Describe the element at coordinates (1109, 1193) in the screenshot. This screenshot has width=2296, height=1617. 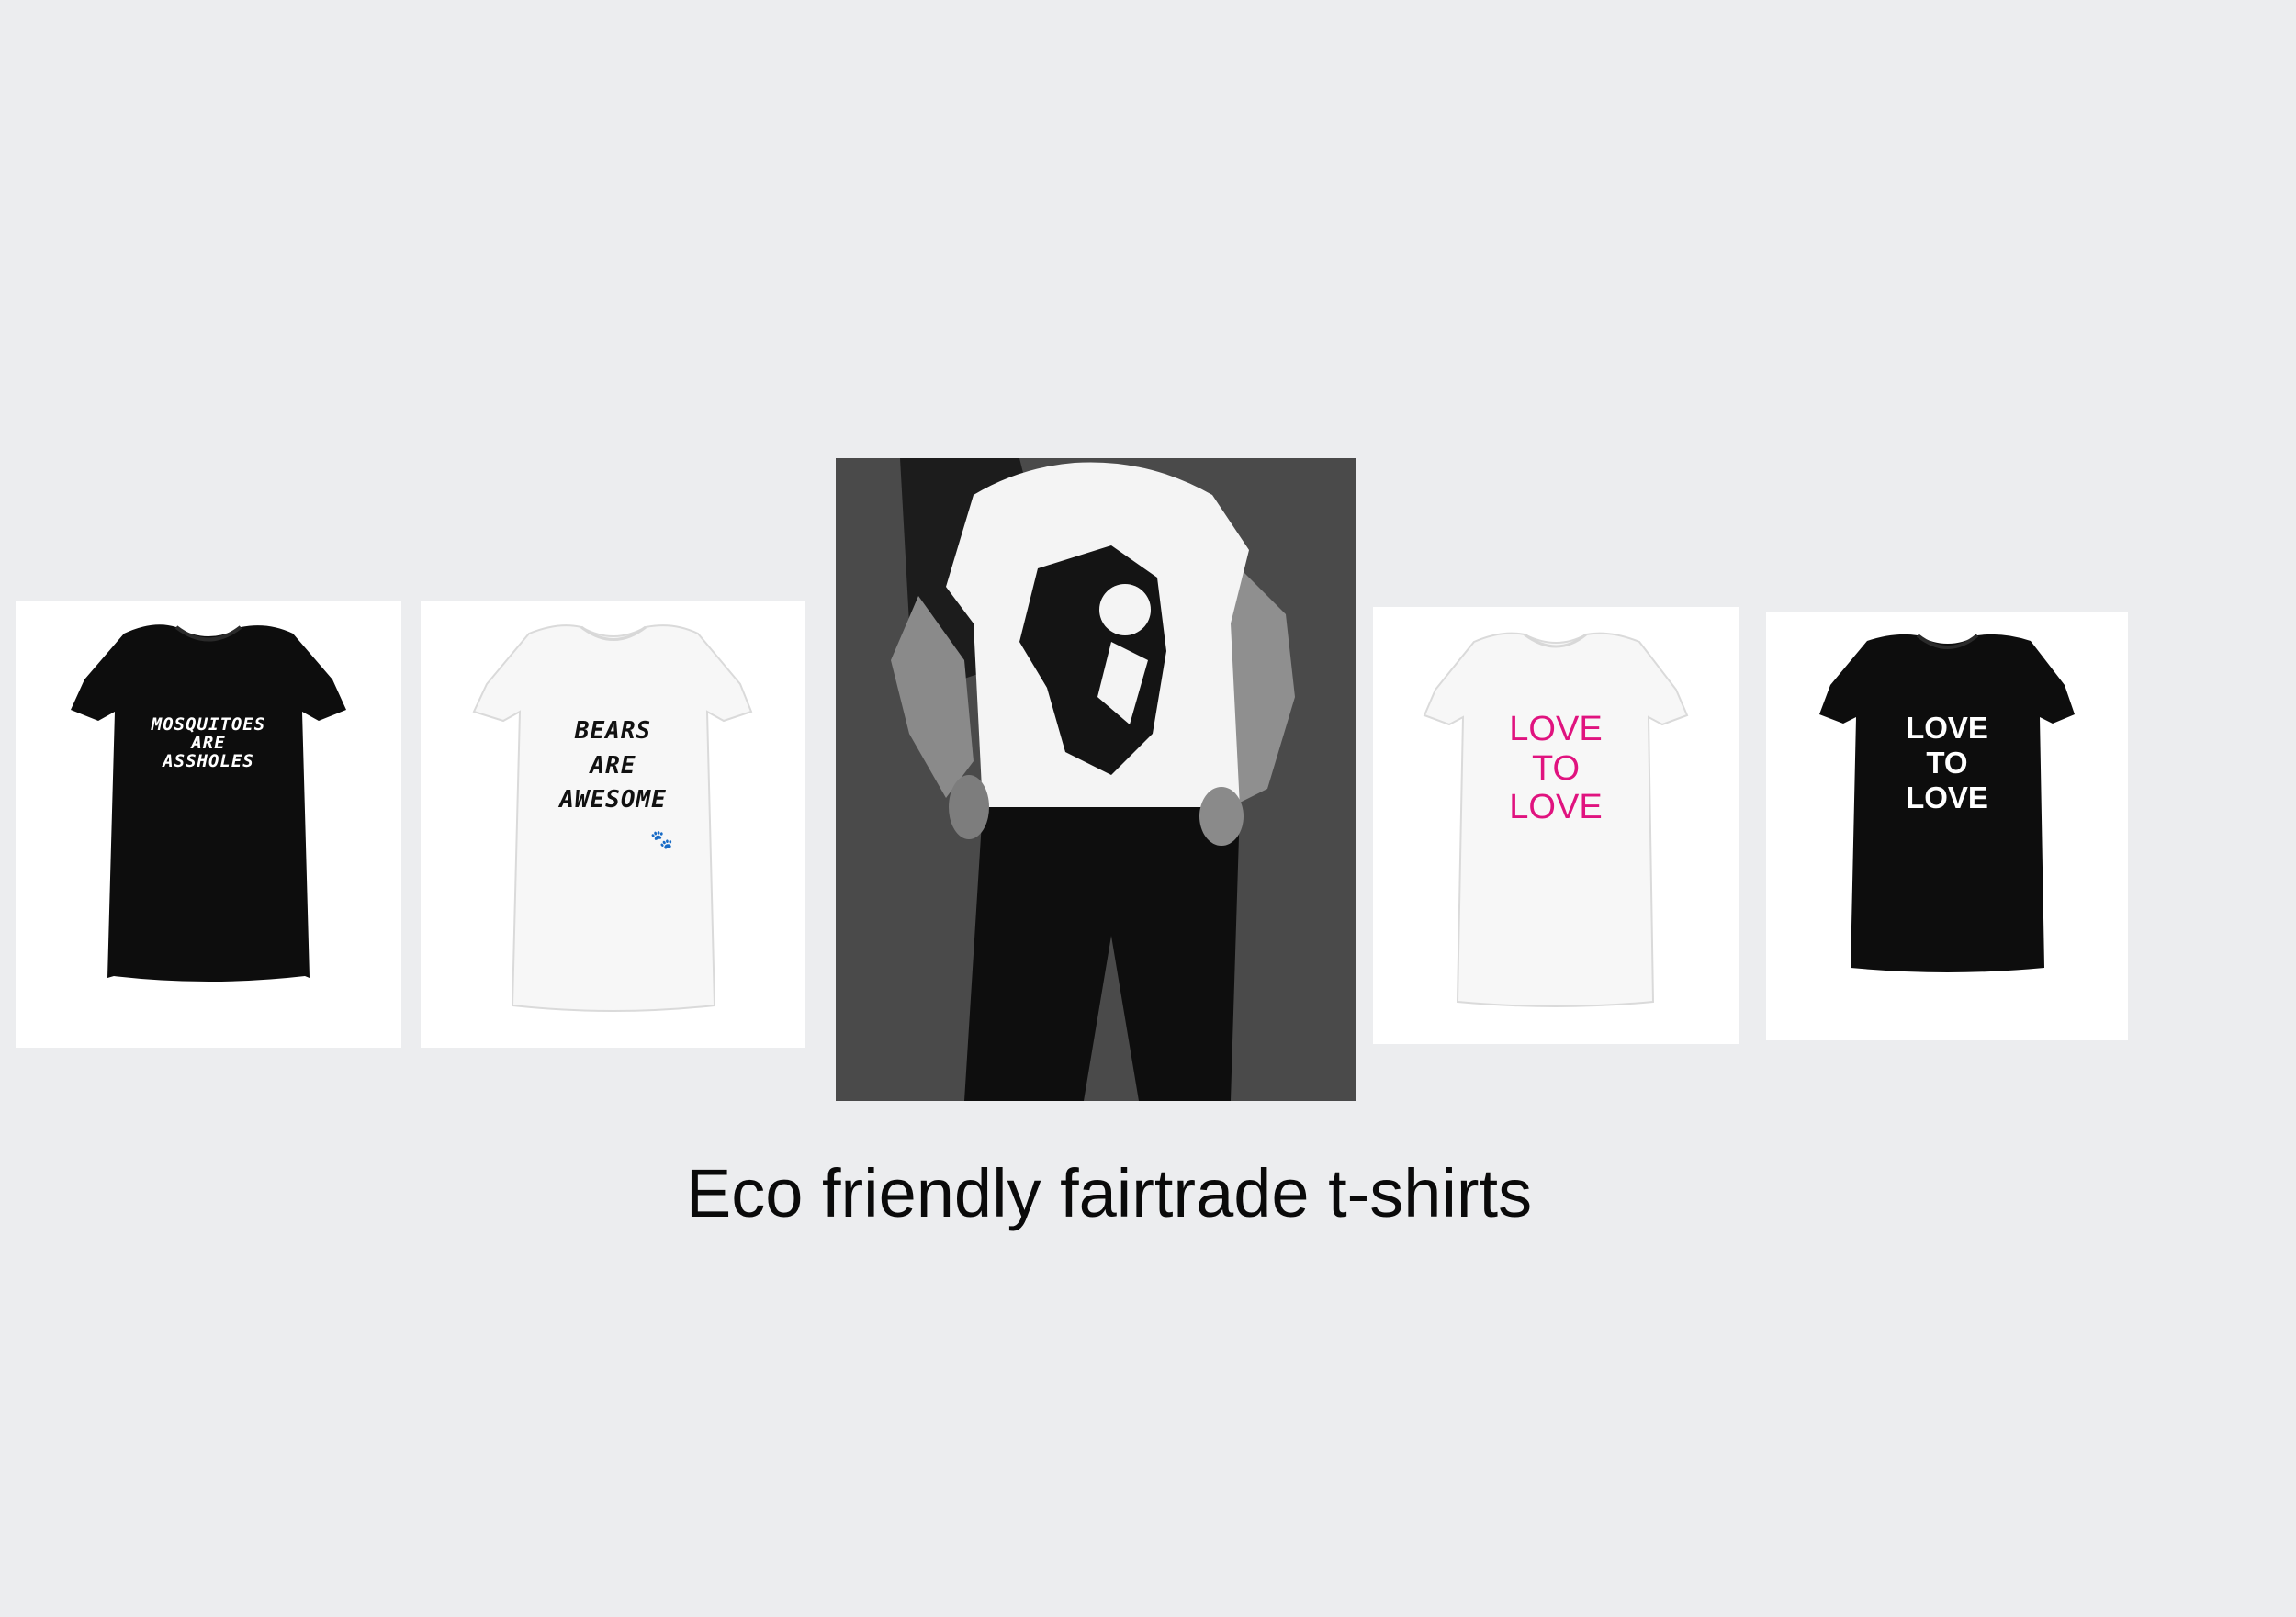
I see `page-caption: Eco friendly fairtrade t-shirts` at that location.